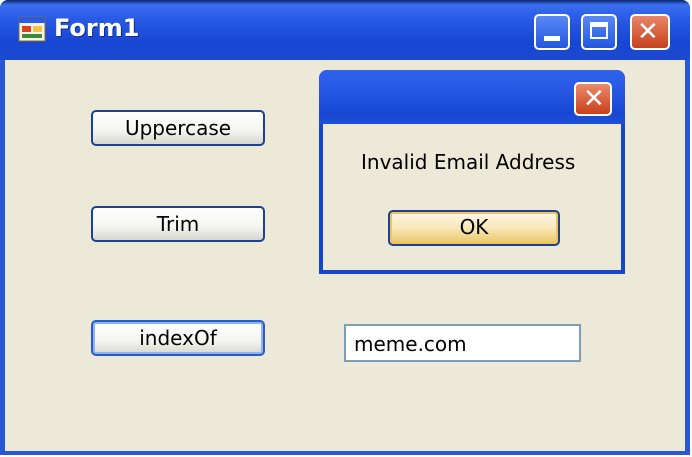 The height and width of the screenshot is (457, 692). I want to click on maximize-button, so click(599, 32).